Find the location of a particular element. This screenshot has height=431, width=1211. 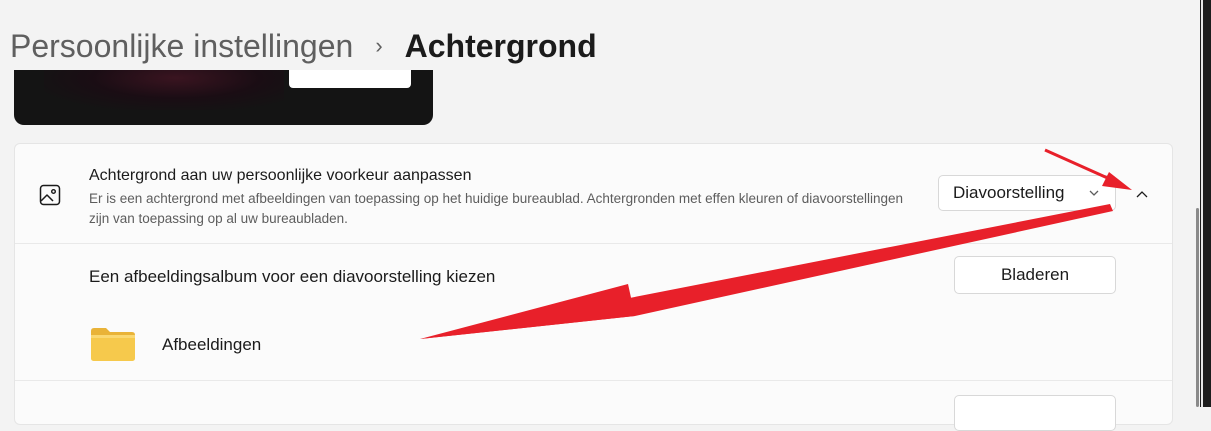

background-type-dropdown: Diavoorstelling is located at coordinates (1027, 193).